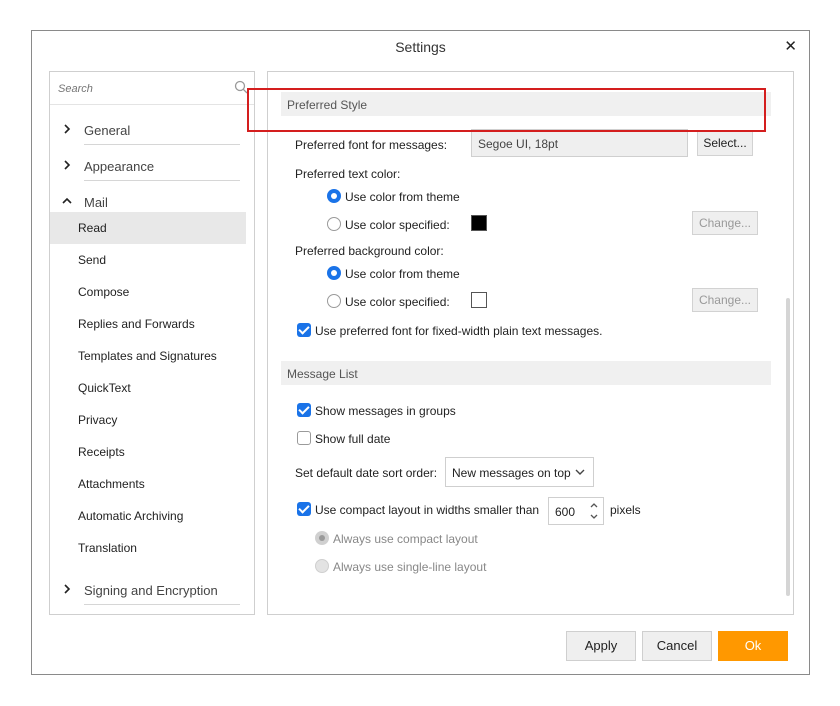 This screenshot has width=840, height=706. What do you see at coordinates (92, 260) in the screenshot?
I see `sidebar-item-label: Send` at bounding box center [92, 260].